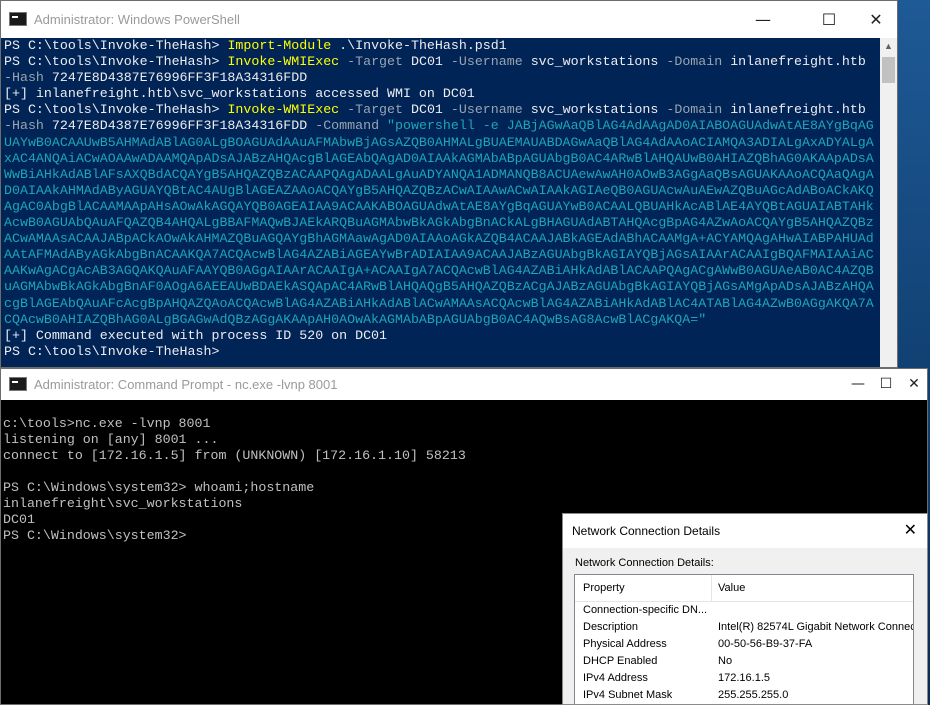  What do you see at coordinates (910, 529) in the screenshot?
I see `dialog-close-button: ✕` at bounding box center [910, 529].